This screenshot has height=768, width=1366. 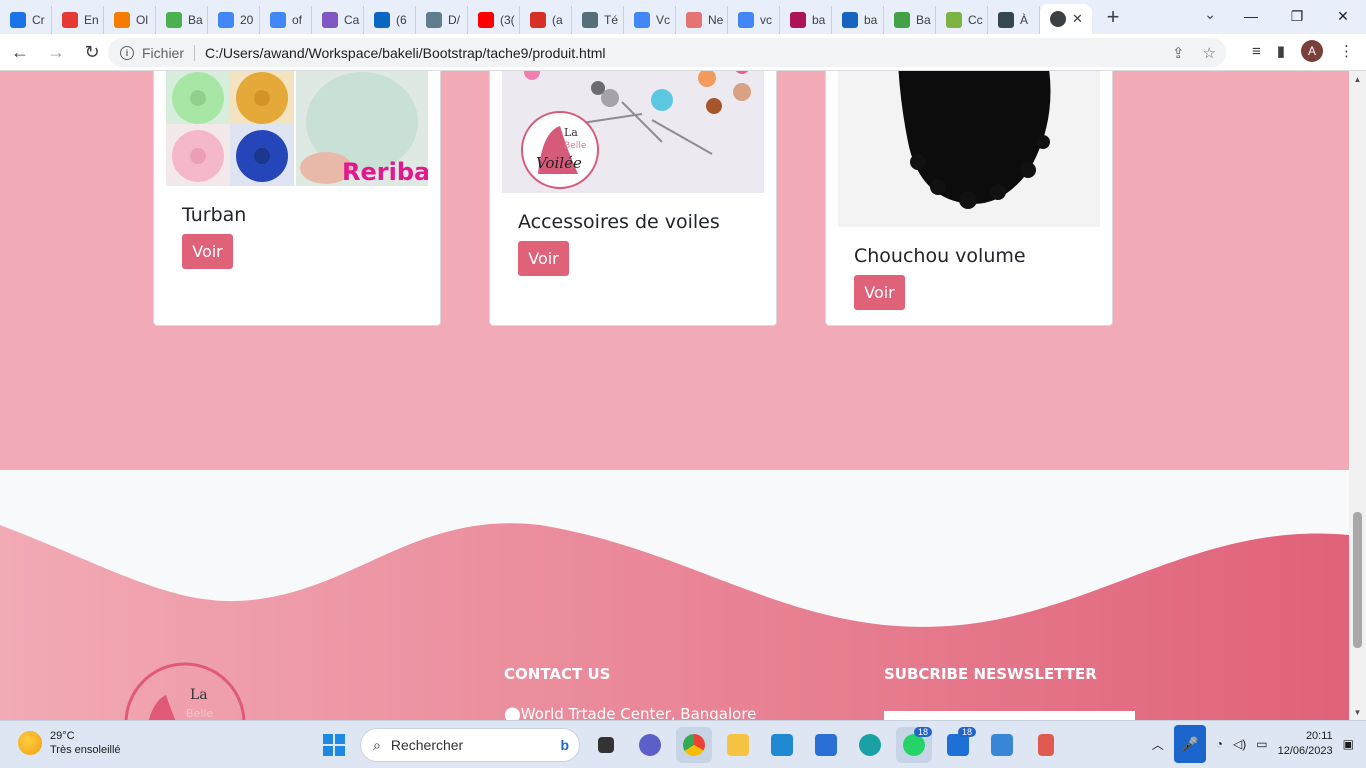 I want to click on vscode-icon, so click(x=782, y=745).